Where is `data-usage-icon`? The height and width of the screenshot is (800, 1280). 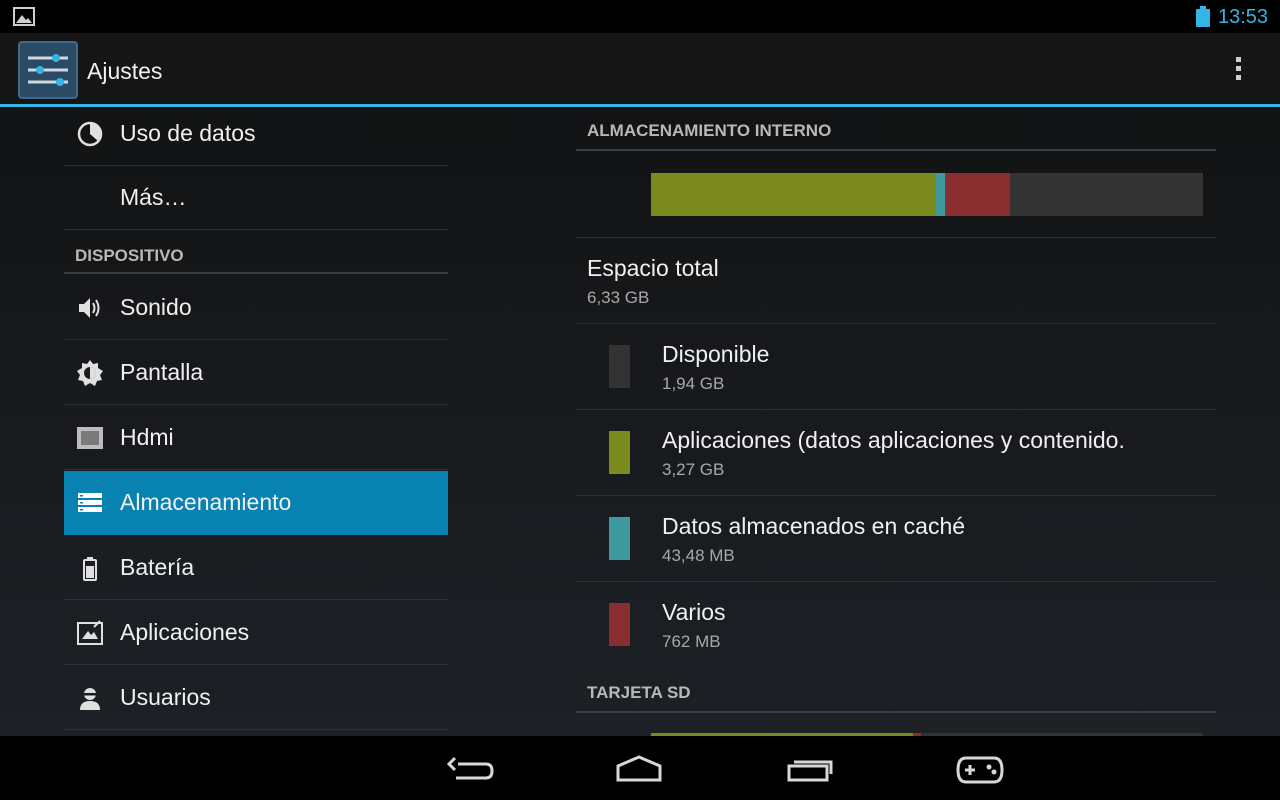
data-usage-icon is located at coordinates (90, 134).